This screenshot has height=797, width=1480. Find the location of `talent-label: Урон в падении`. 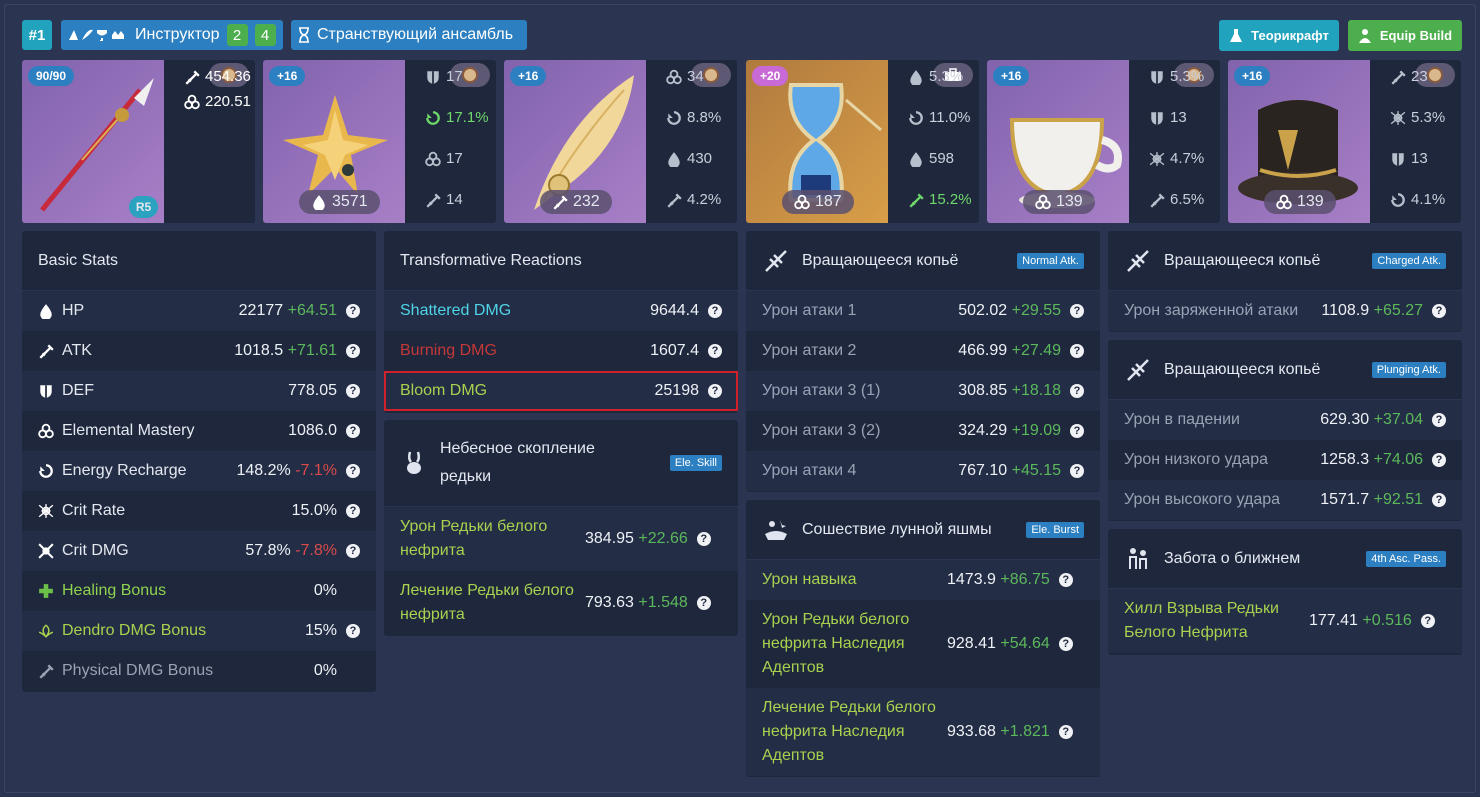

talent-label: Урон в падении is located at coordinates (1182, 419).